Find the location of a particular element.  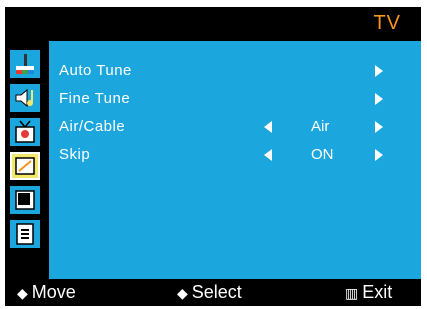

menu-sidebar is located at coordinates (27, 160).